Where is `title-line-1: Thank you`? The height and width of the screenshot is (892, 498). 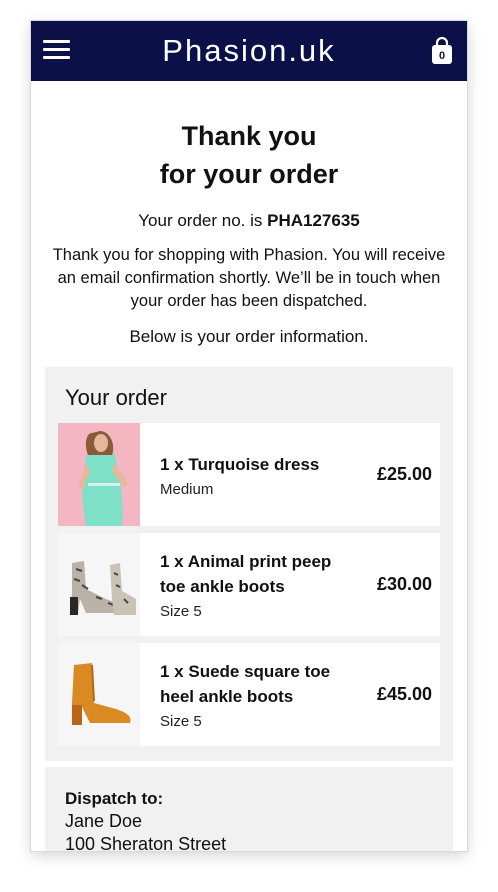 title-line-1: Thank you is located at coordinates (249, 136).